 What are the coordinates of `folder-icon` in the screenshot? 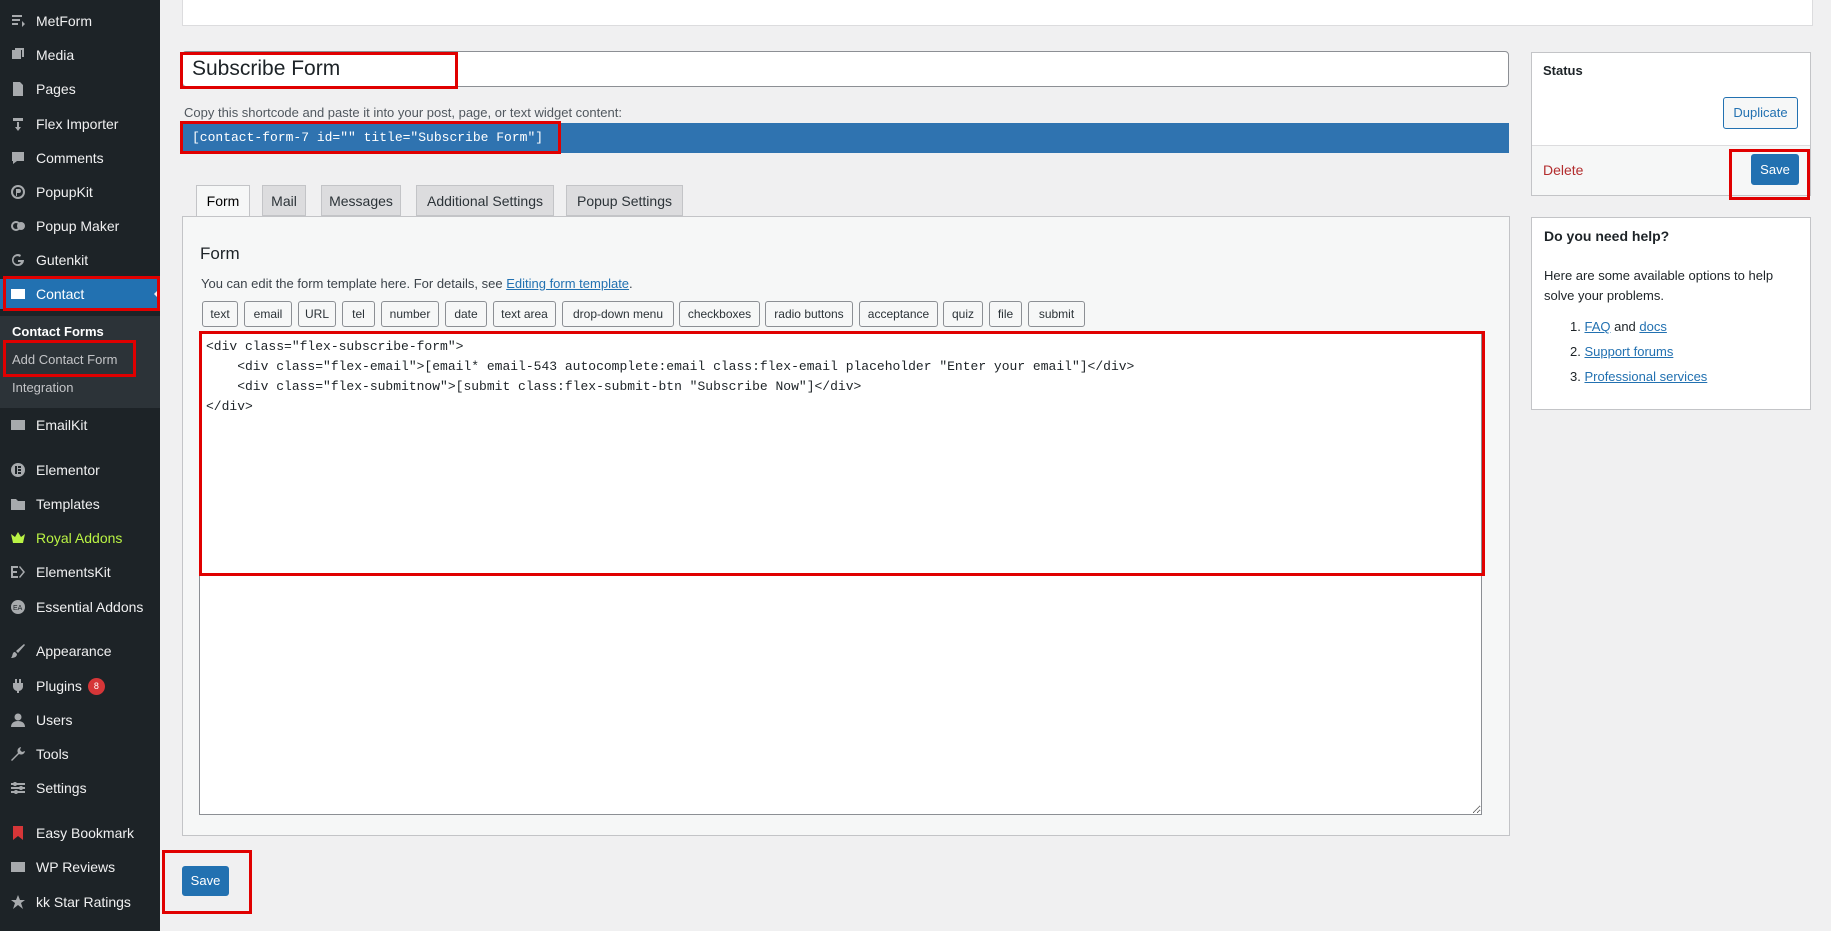 It's located at (18, 504).